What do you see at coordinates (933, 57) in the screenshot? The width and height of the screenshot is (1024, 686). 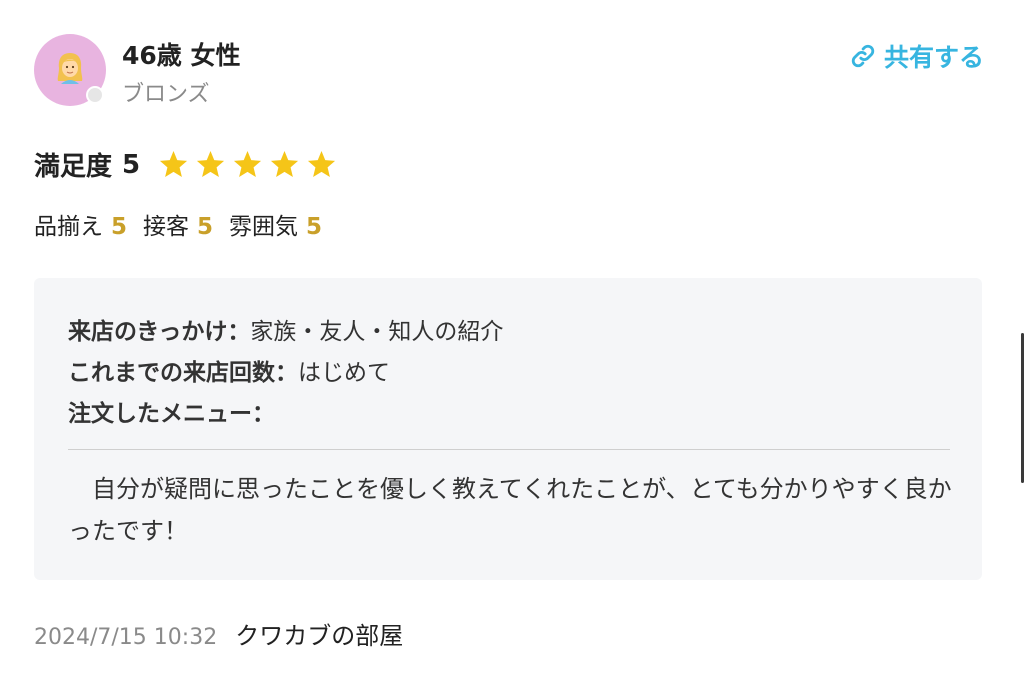 I see `share-label: 共有する` at bounding box center [933, 57].